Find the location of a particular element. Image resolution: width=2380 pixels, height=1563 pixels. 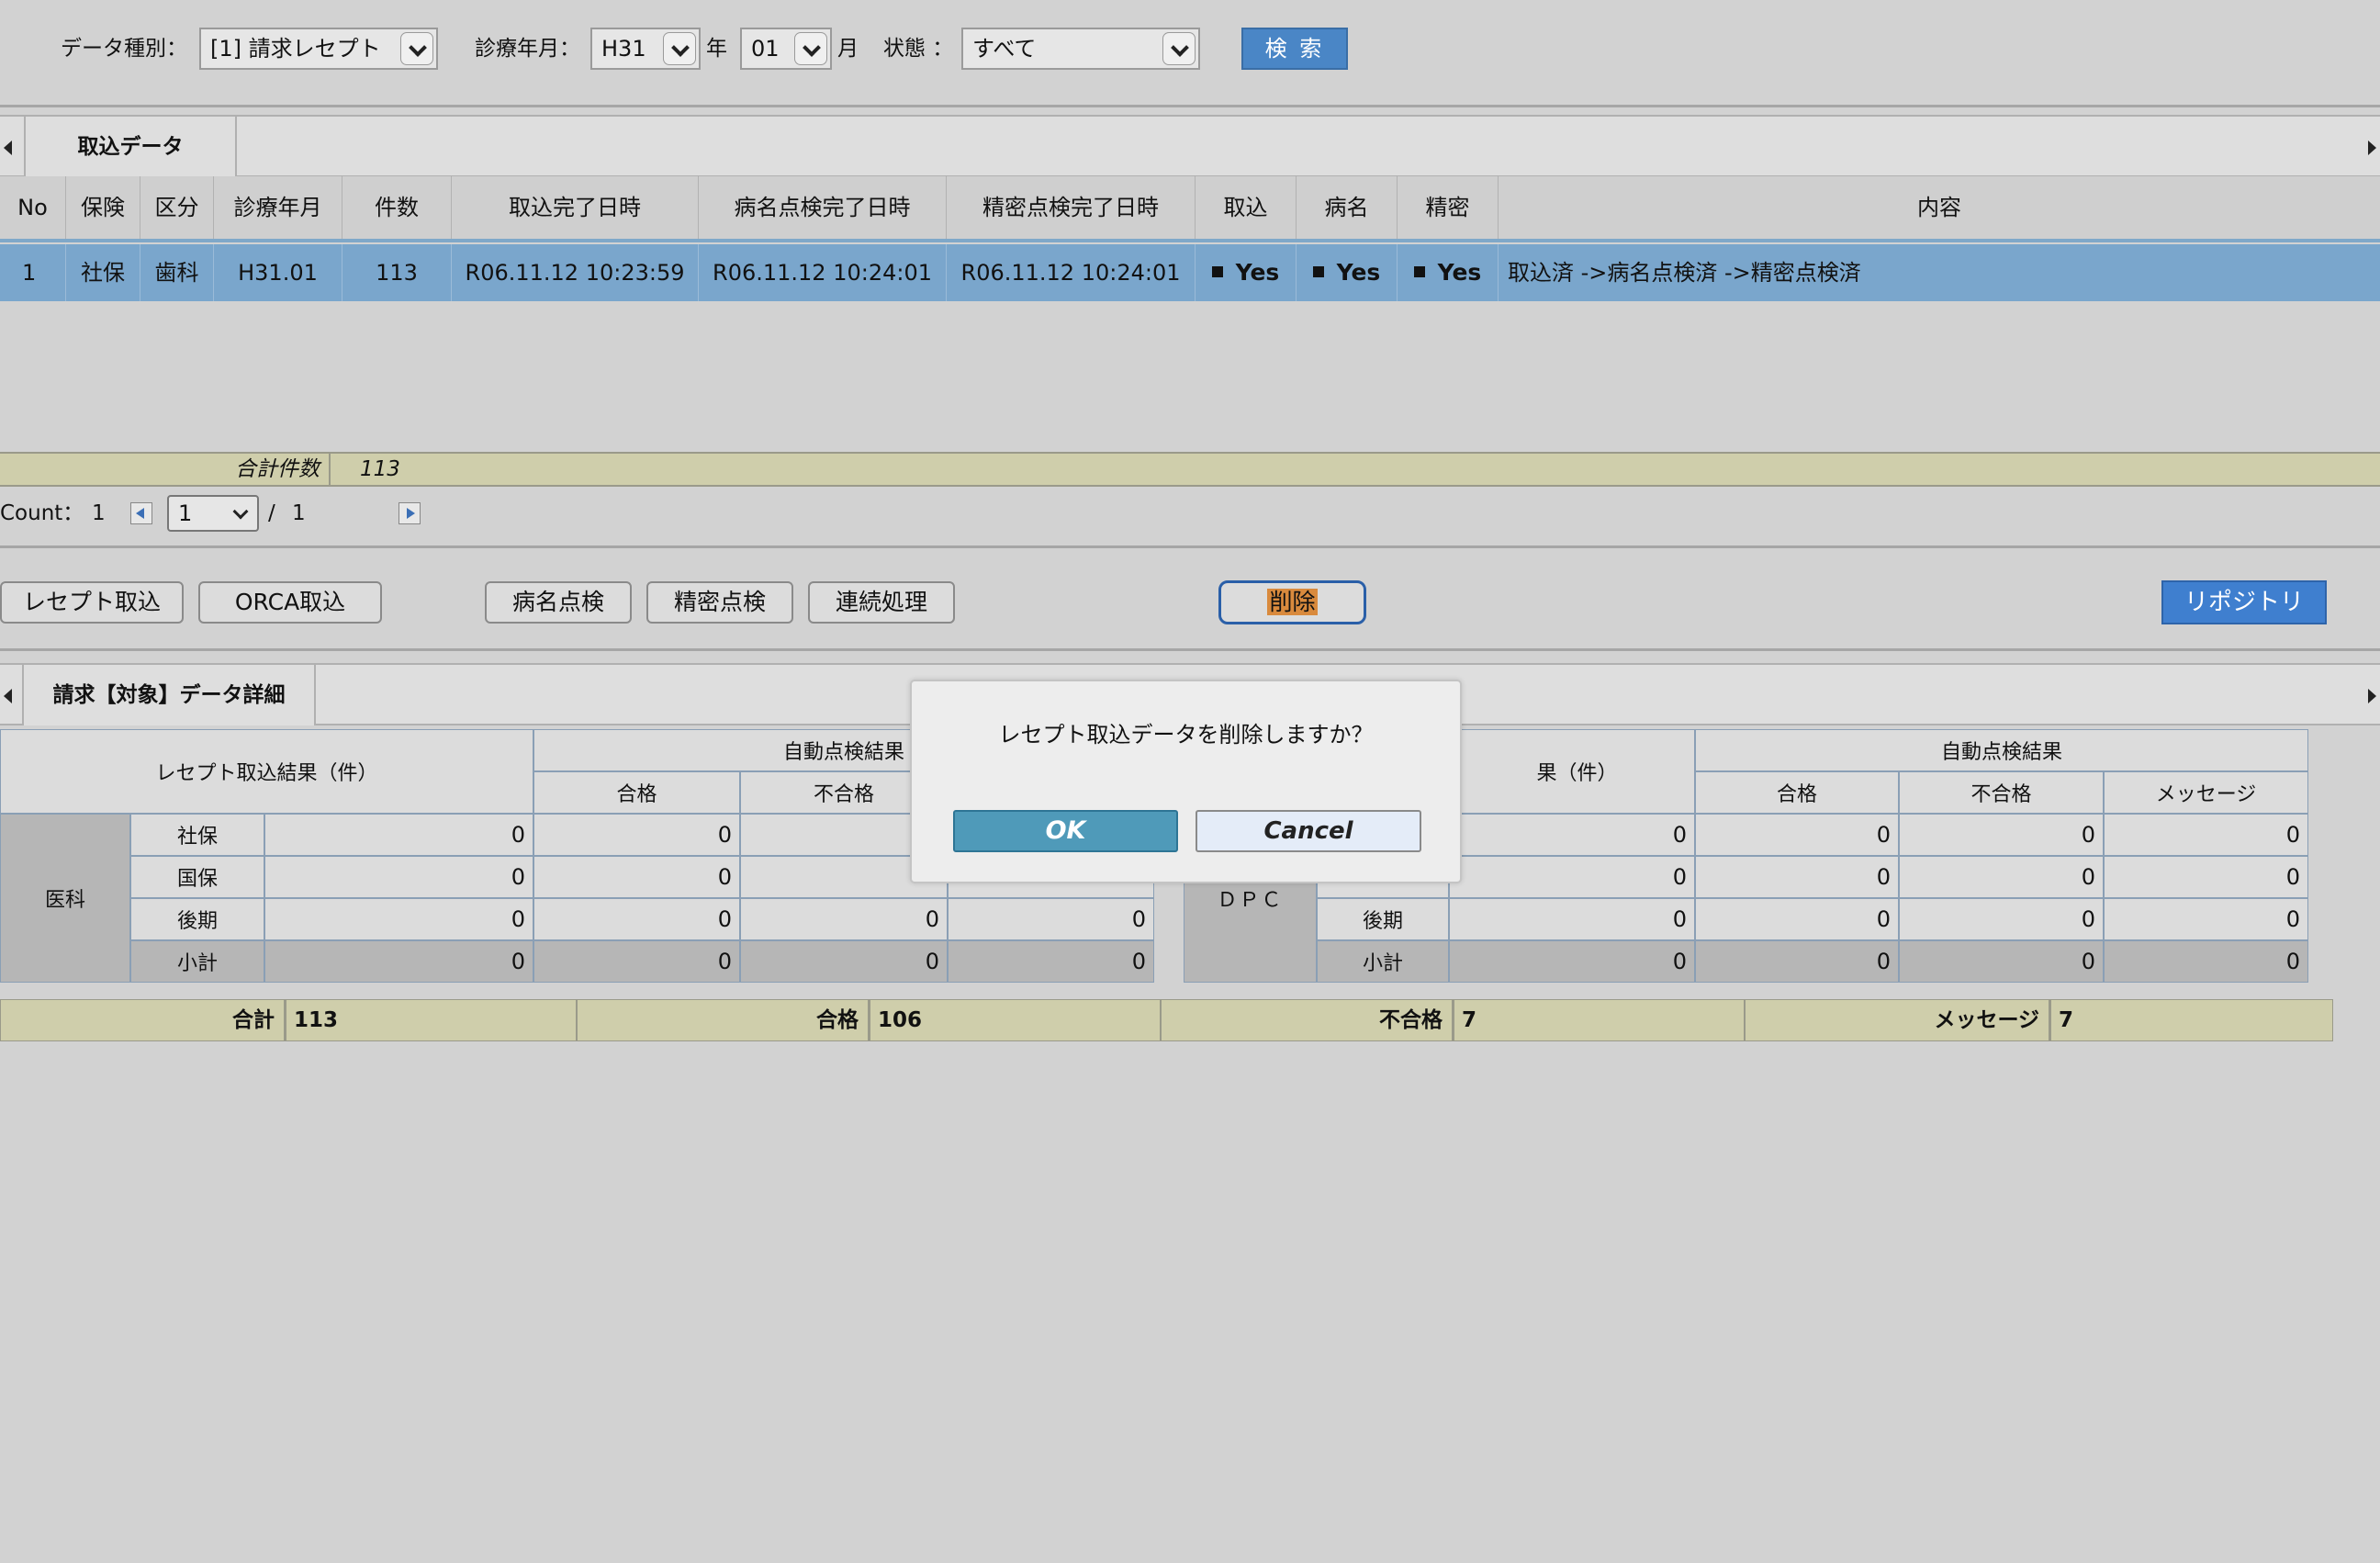

dialog-message: レセプト取込データを削除しますか？ is located at coordinates (1186, 735).